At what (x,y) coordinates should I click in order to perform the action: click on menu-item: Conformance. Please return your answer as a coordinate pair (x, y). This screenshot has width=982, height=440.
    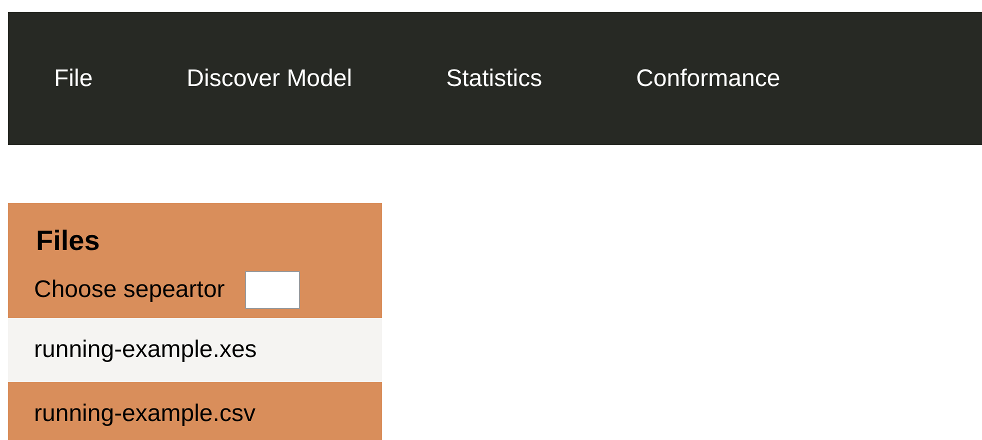
    Looking at the image, I should click on (708, 78).